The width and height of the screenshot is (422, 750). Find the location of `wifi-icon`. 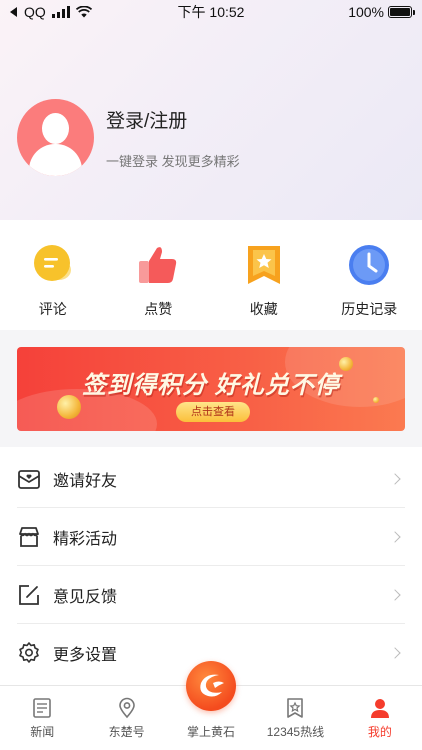

wifi-icon is located at coordinates (83, 12).